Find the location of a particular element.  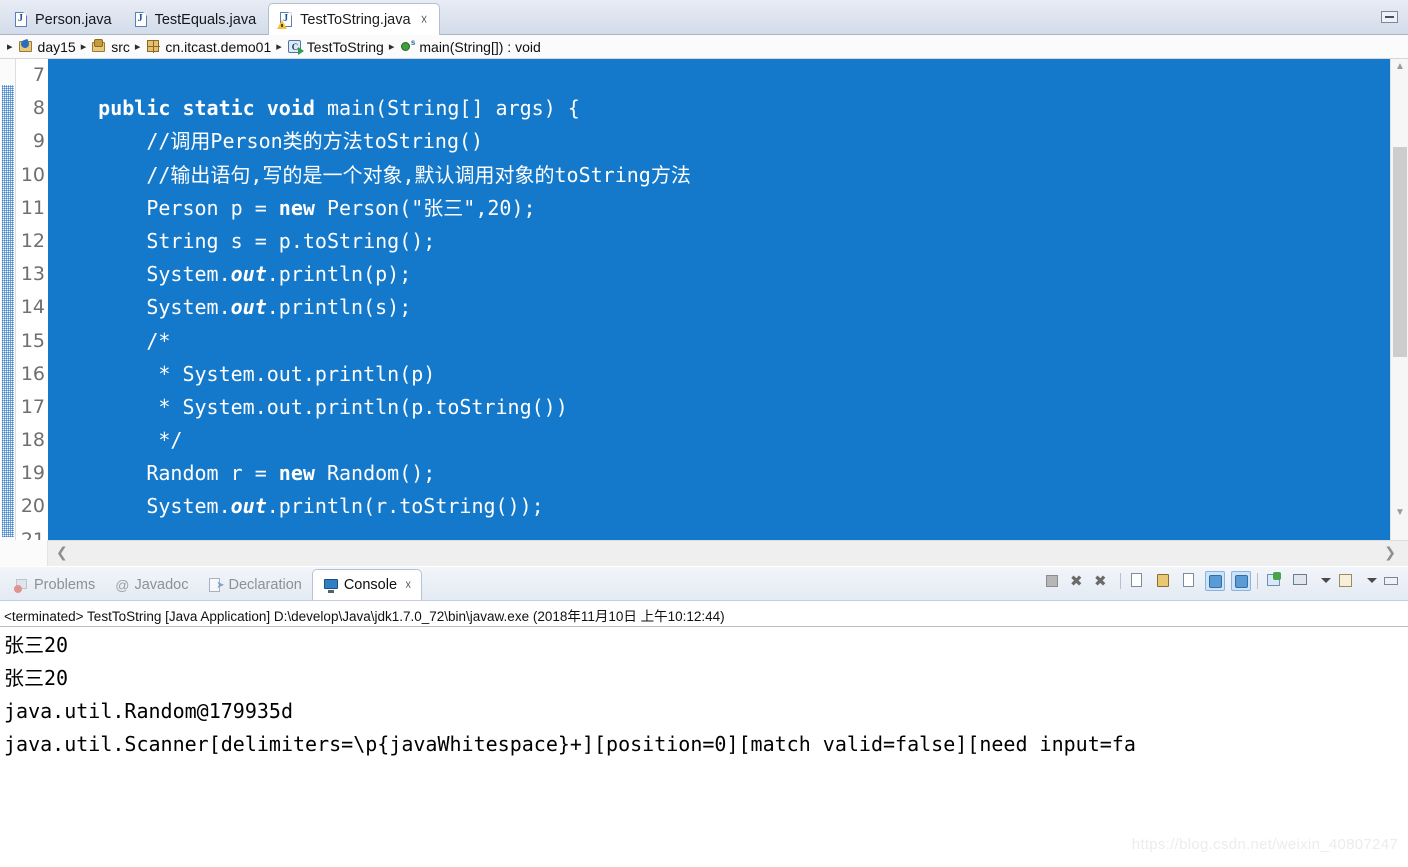

code-line-9: //调用Person类的方法toString() is located at coordinates (719, 141).